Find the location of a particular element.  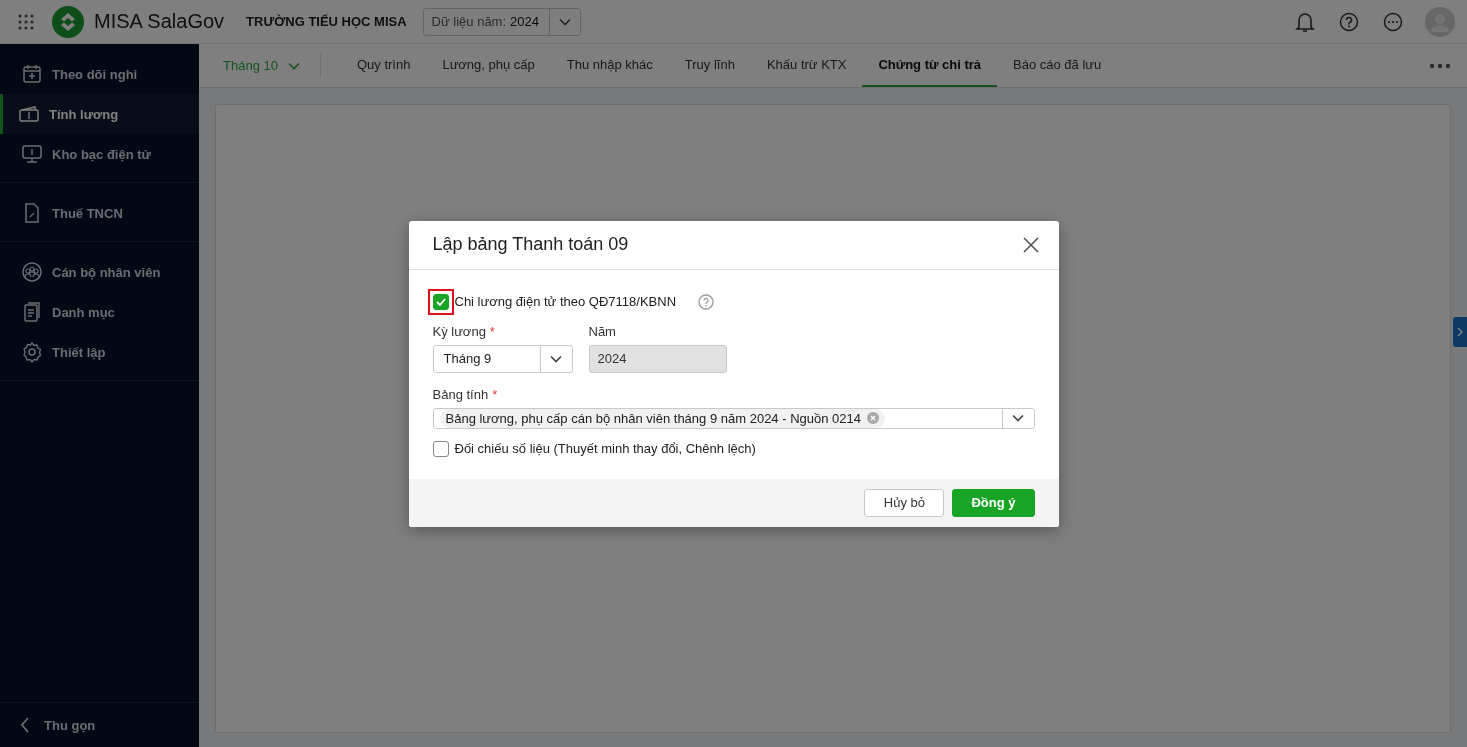

field-label: Kỳ lương is located at coordinates (459, 331).